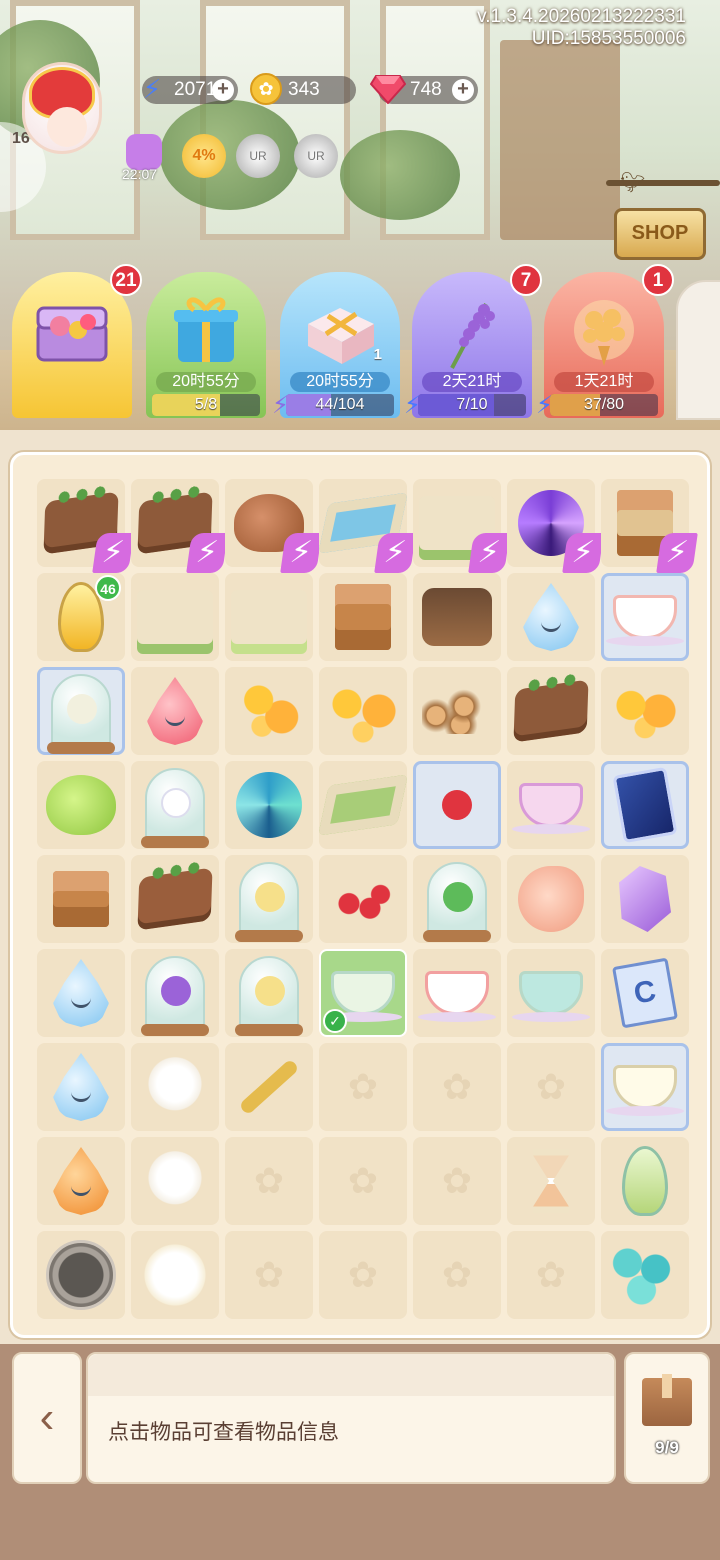  Describe the element at coordinates (144, 152) in the screenshot. I see `double-buff-icon` at that location.